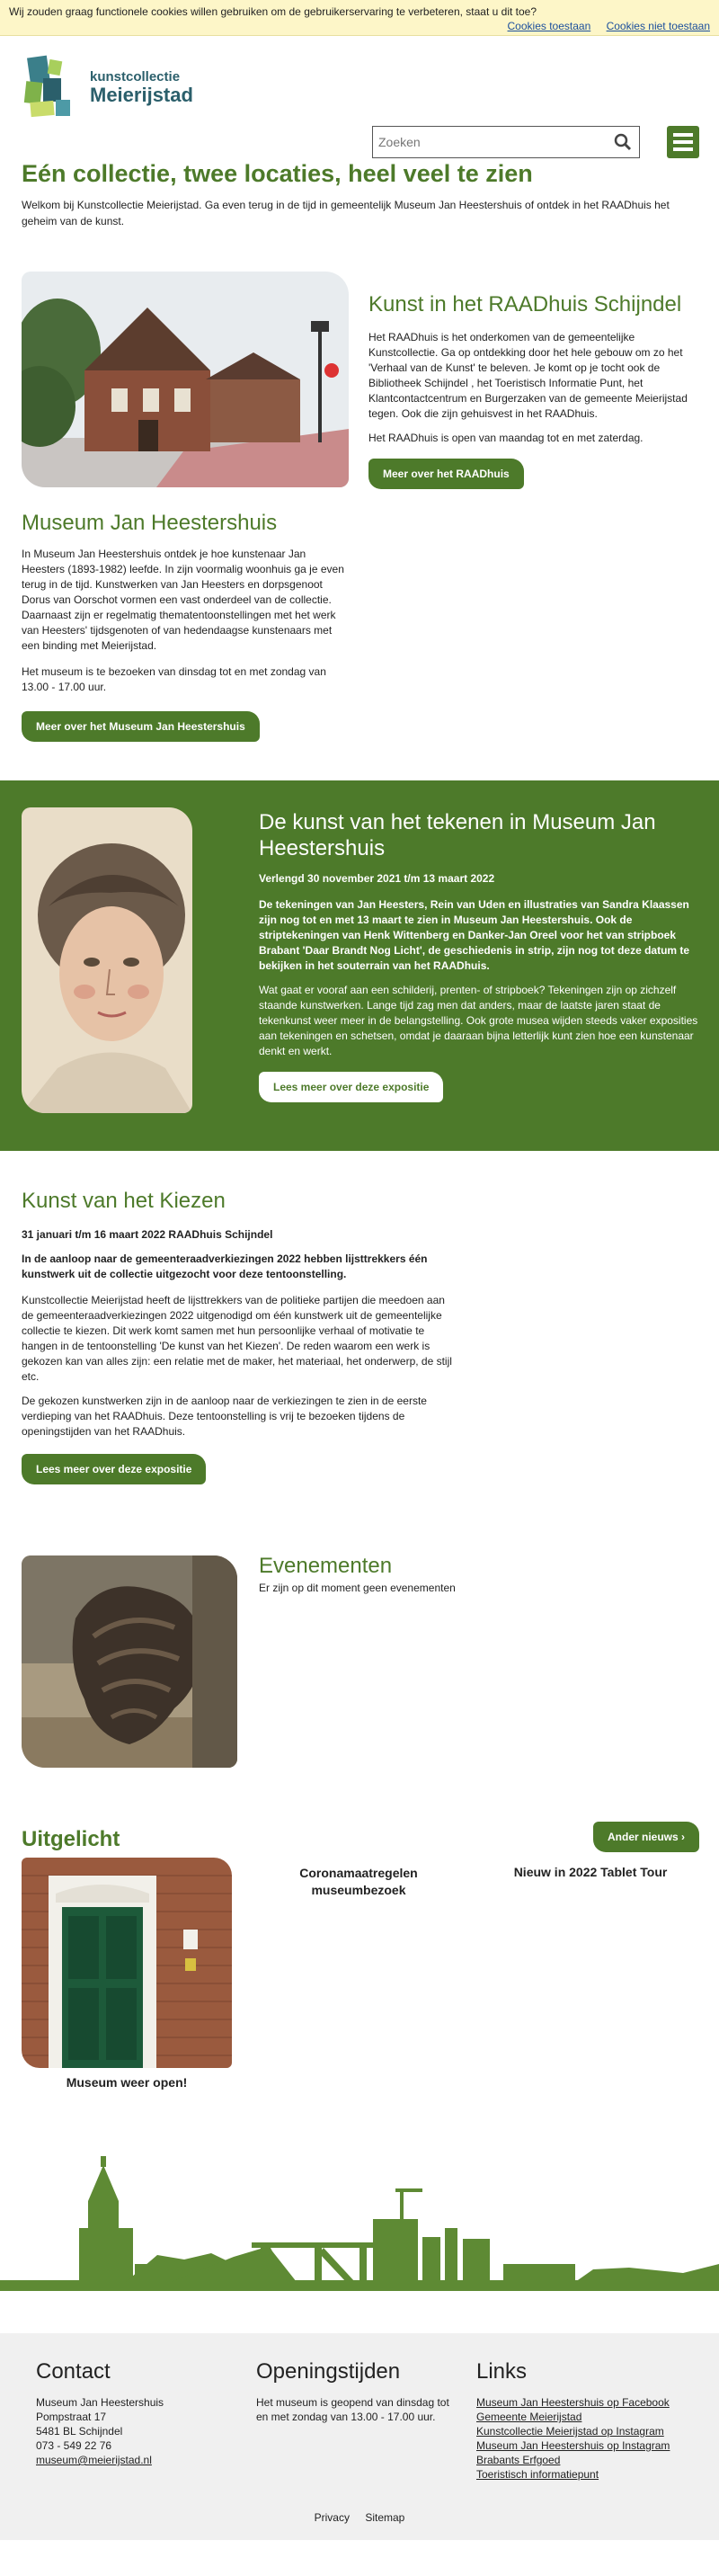 This screenshot has height=2576, width=719. I want to click on site-logo: kunstcollectie Meierijstad, so click(107, 89).